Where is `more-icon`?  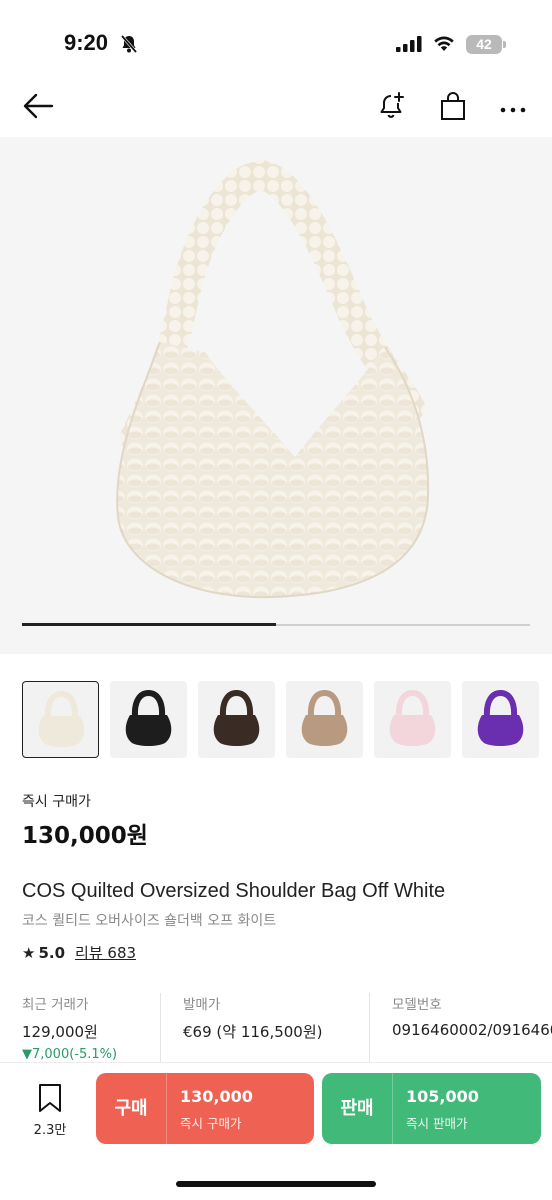
more-icon is located at coordinates (513, 108).